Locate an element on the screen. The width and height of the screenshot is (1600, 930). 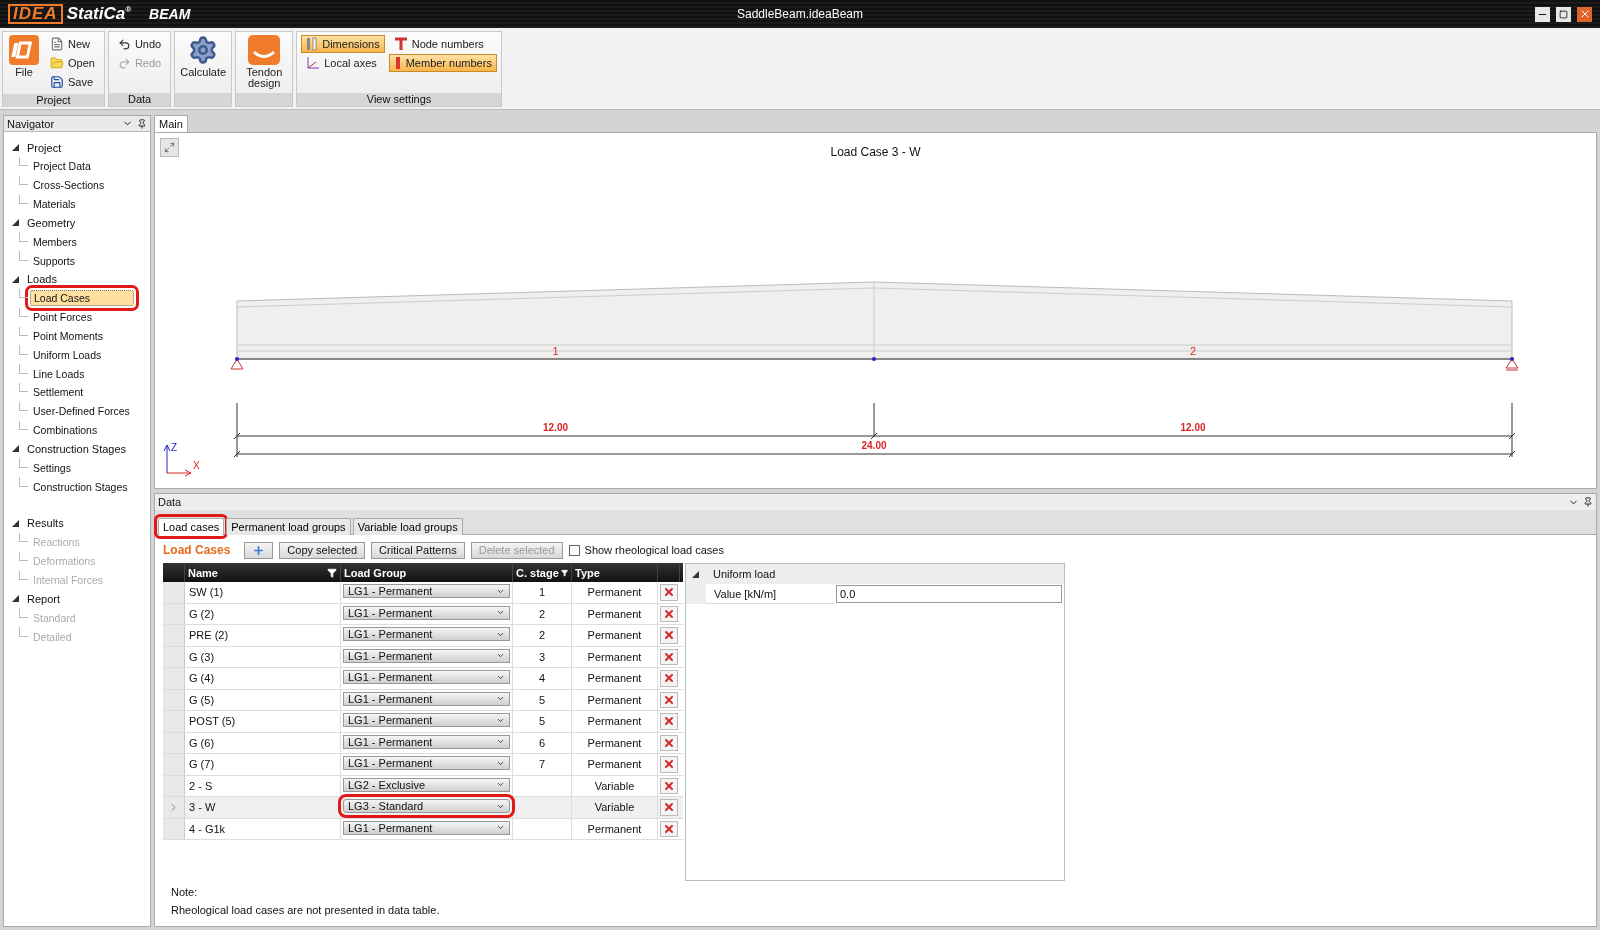
table-row: 3 - W LG3 - Standard Variable is located at coordinates (423, 808).